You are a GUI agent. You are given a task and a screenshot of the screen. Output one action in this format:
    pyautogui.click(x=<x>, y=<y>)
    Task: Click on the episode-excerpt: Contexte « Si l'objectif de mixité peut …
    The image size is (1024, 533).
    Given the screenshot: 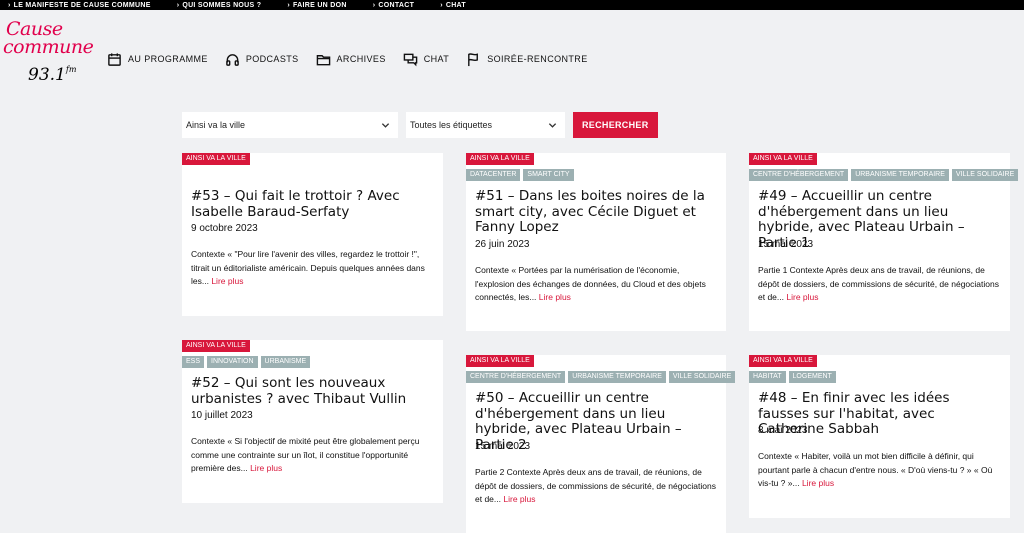 What is the action you would take?
    pyautogui.click(x=305, y=454)
    